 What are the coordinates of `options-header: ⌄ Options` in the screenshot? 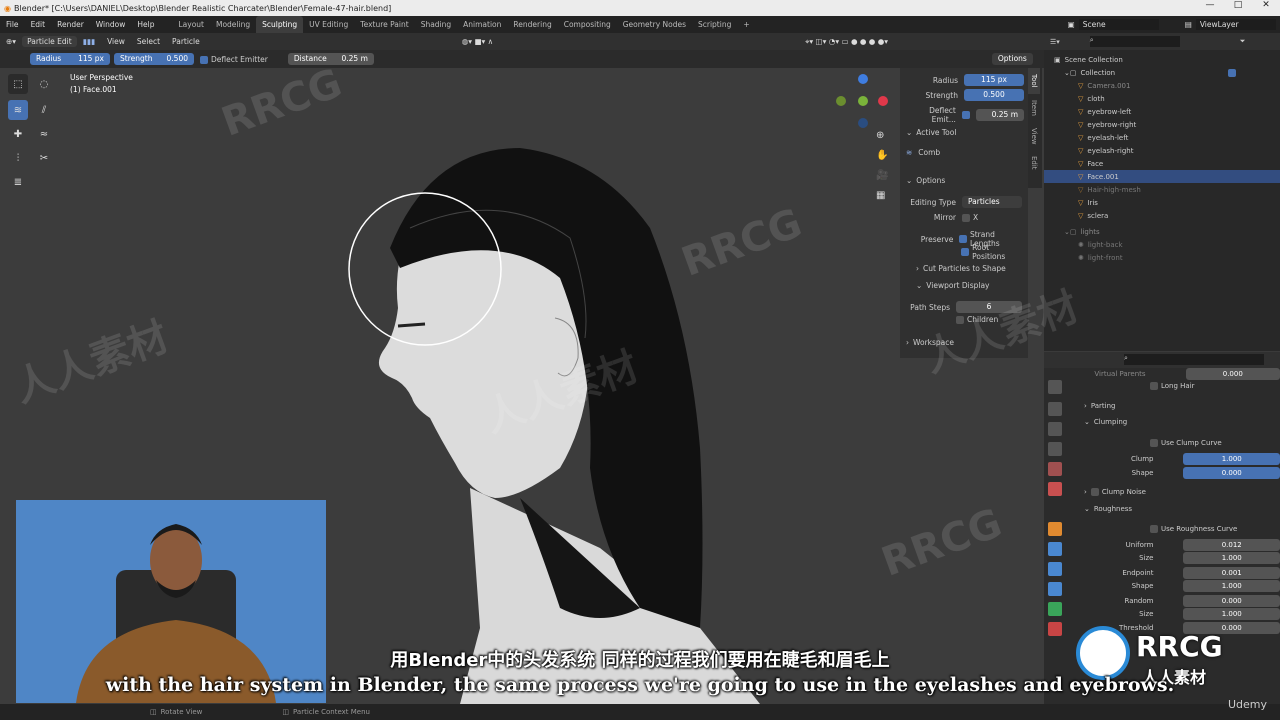 It's located at (965, 180).